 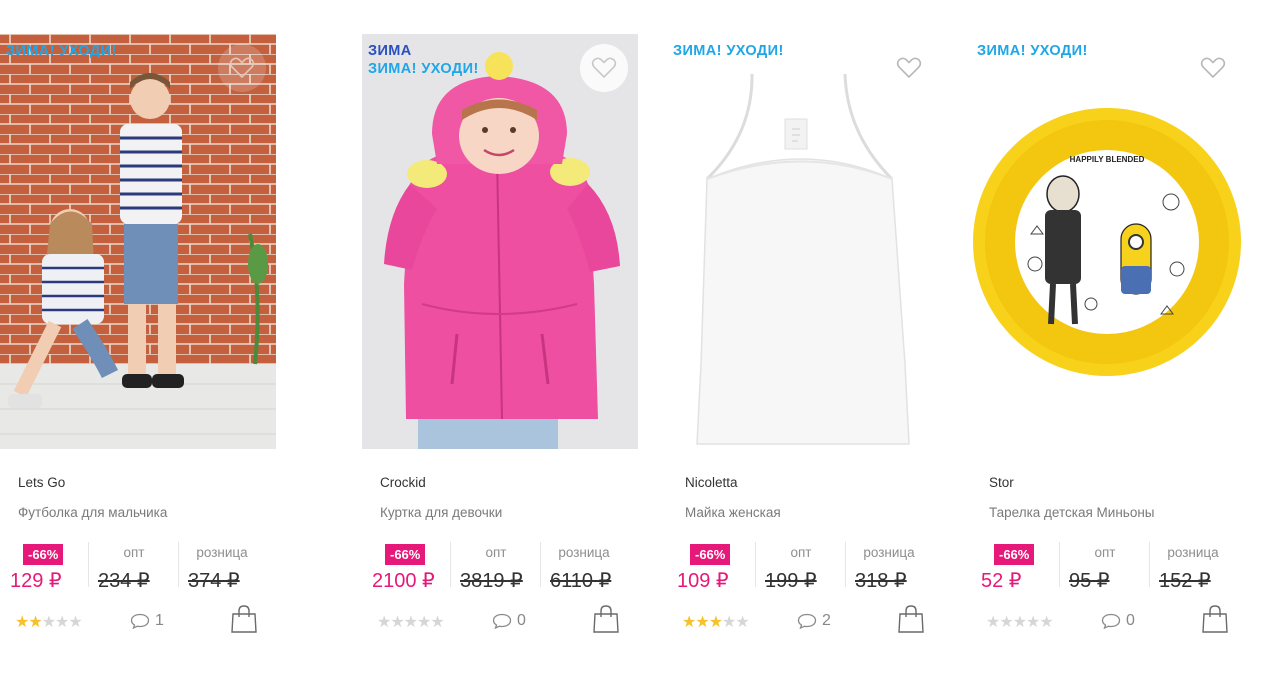 What do you see at coordinates (1001, 482) in the screenshot?
I see `product-brand: Stor` at bounding box center [1001, 482].